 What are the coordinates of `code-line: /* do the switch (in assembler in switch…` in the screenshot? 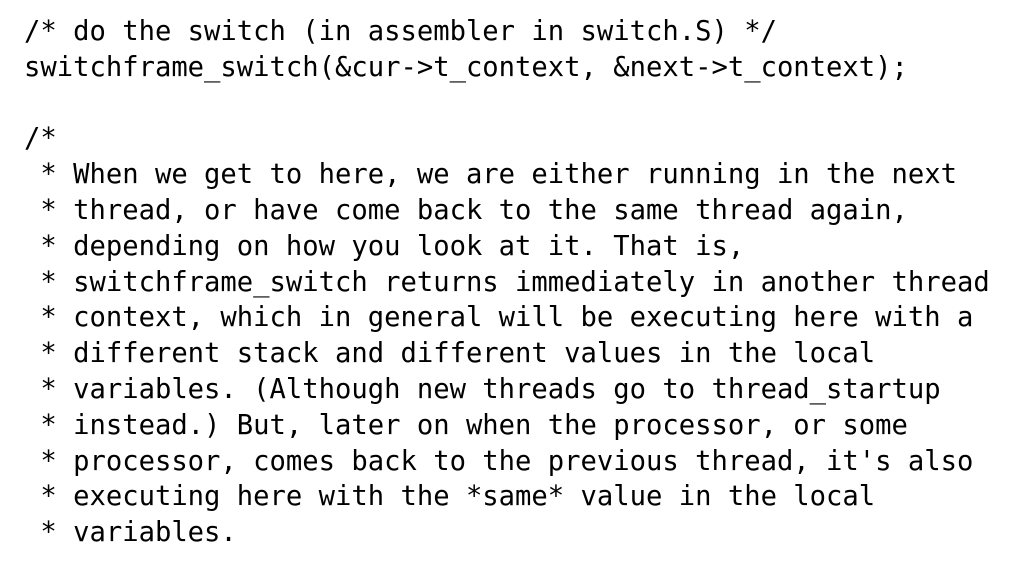 It's located at (400, 31).